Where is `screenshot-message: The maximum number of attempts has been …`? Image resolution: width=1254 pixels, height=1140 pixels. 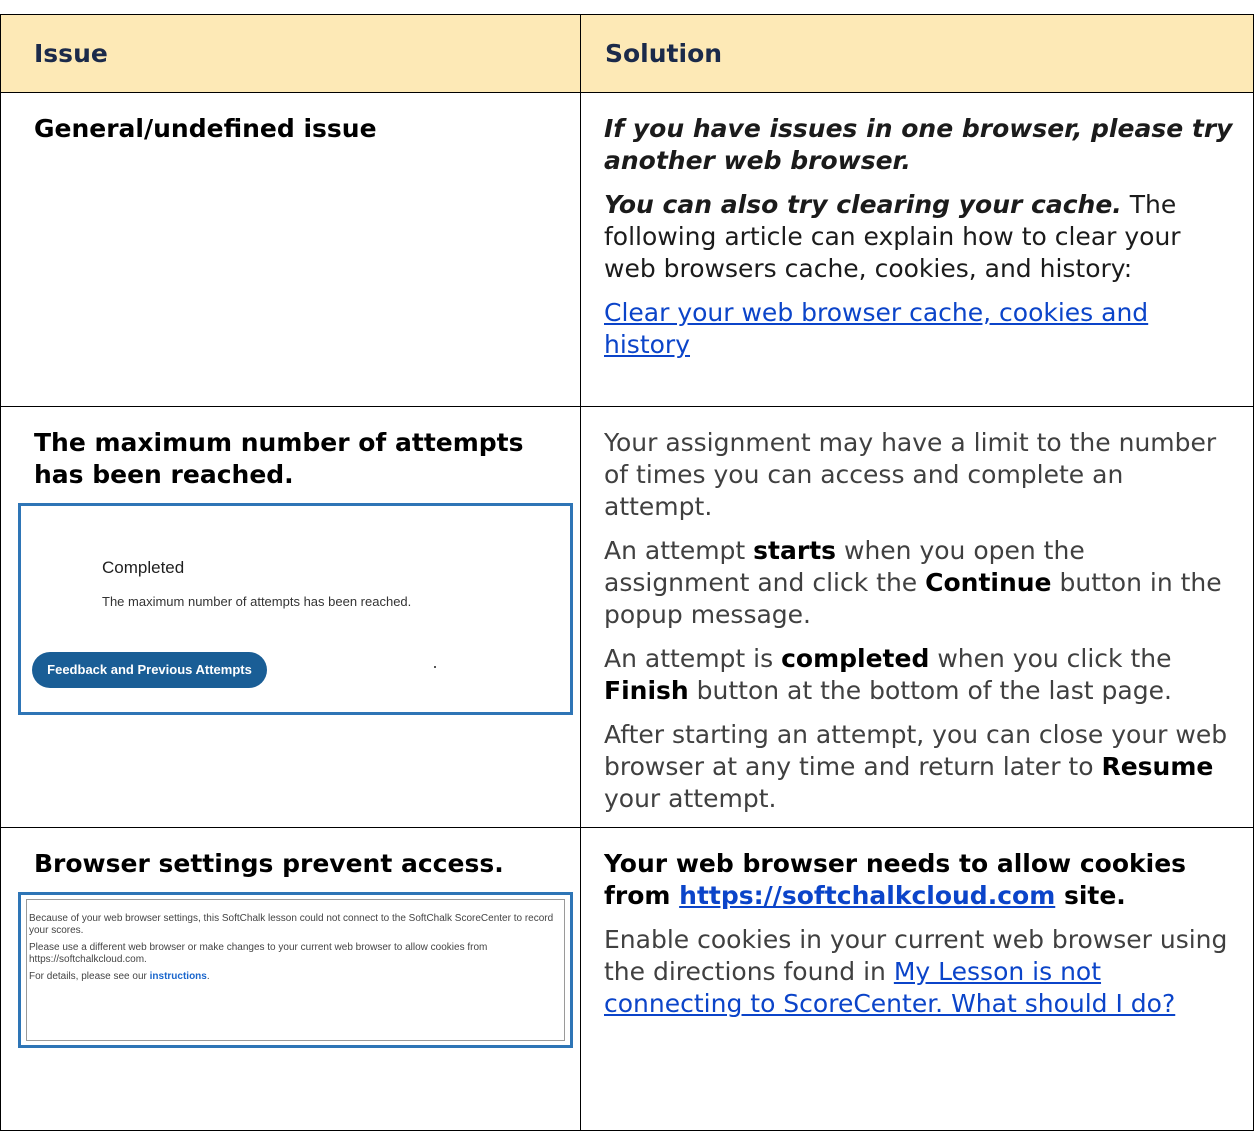
screenshot-message: The maximum number of attempts has been … is located at coordinates (257, 601).